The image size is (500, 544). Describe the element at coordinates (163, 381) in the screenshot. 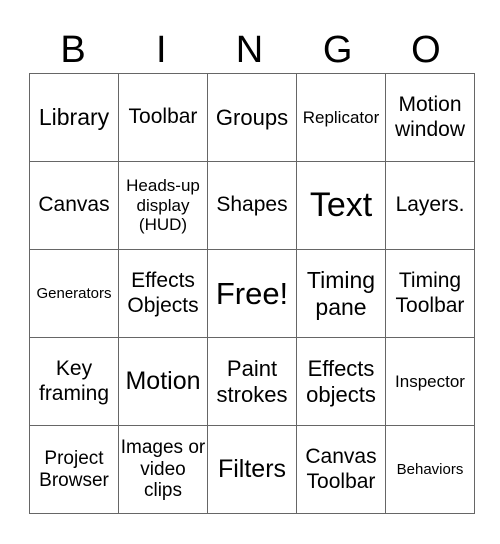

I see `bingo-cell: Motion` at that location.